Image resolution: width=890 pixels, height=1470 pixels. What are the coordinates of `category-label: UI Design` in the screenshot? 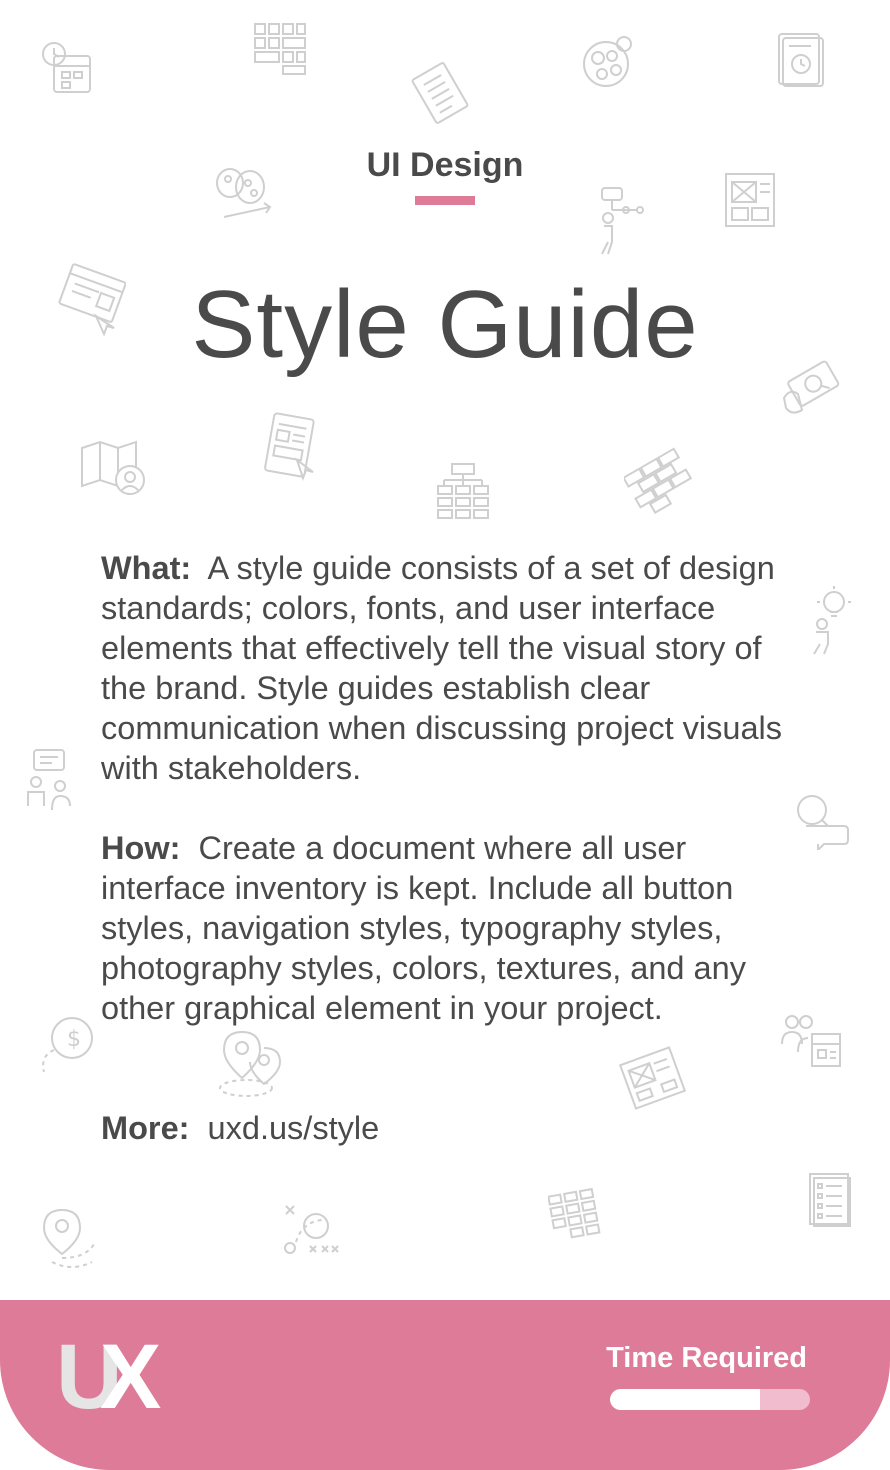 It's located at (445, 165).